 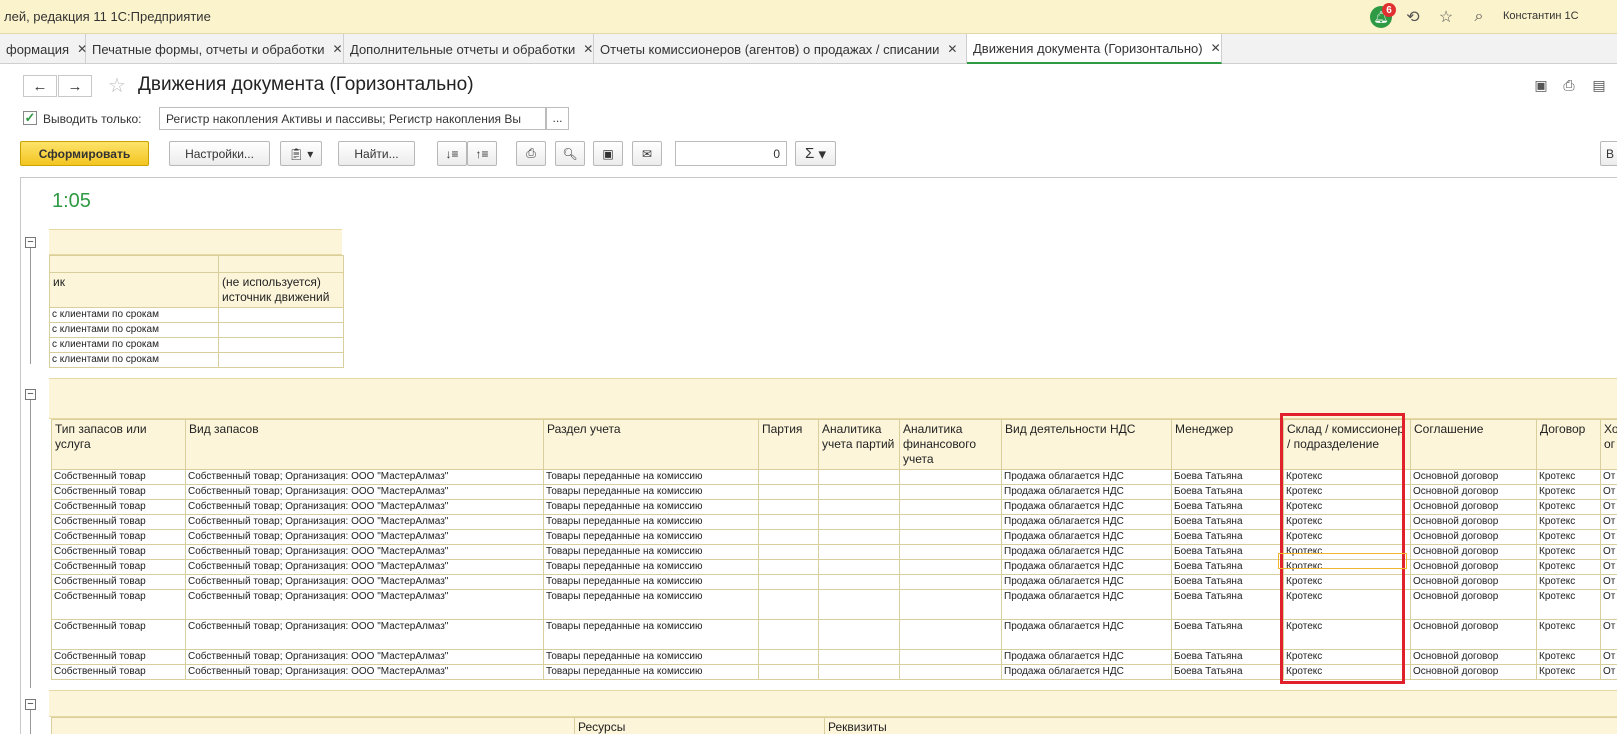 I want to click on tab-additional-reports: Дополнительные отчеты и обработки ✕, so click(x=469, y=49).